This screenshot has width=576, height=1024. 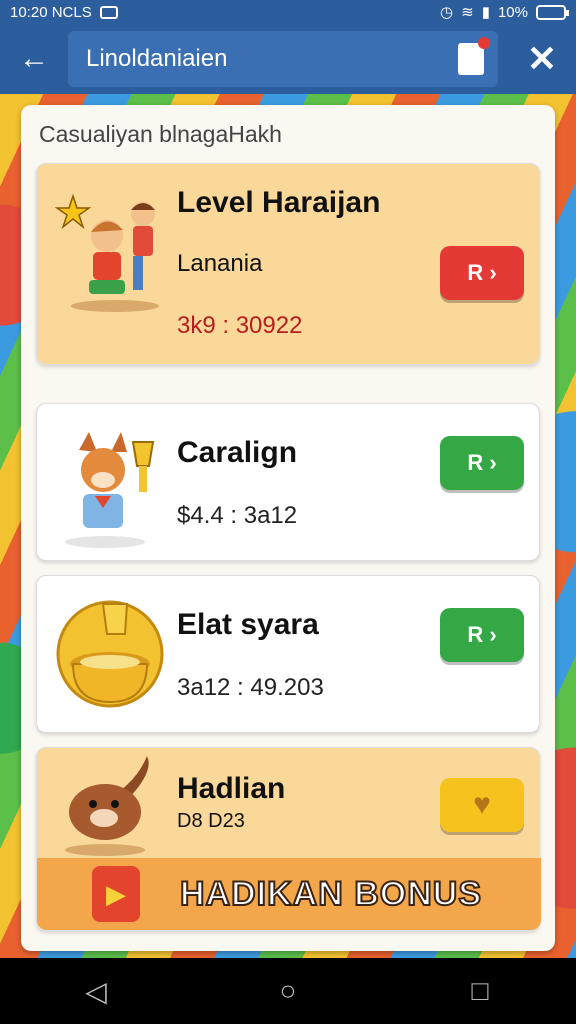 I want to click on nav-back-icon: ◁, so click(x=96, y=991).